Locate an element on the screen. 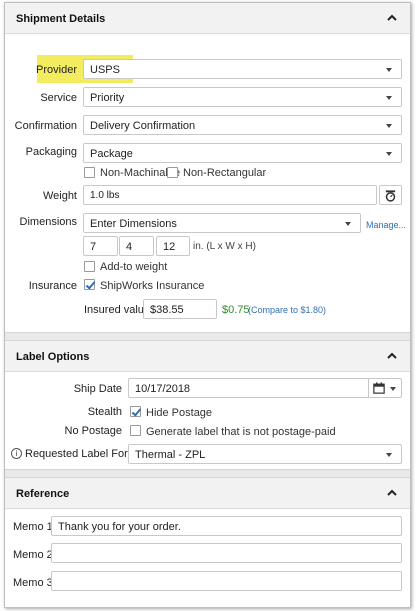 The image size is (417, 611). non-machinable-checkbox is located at coordinates (89, 172).